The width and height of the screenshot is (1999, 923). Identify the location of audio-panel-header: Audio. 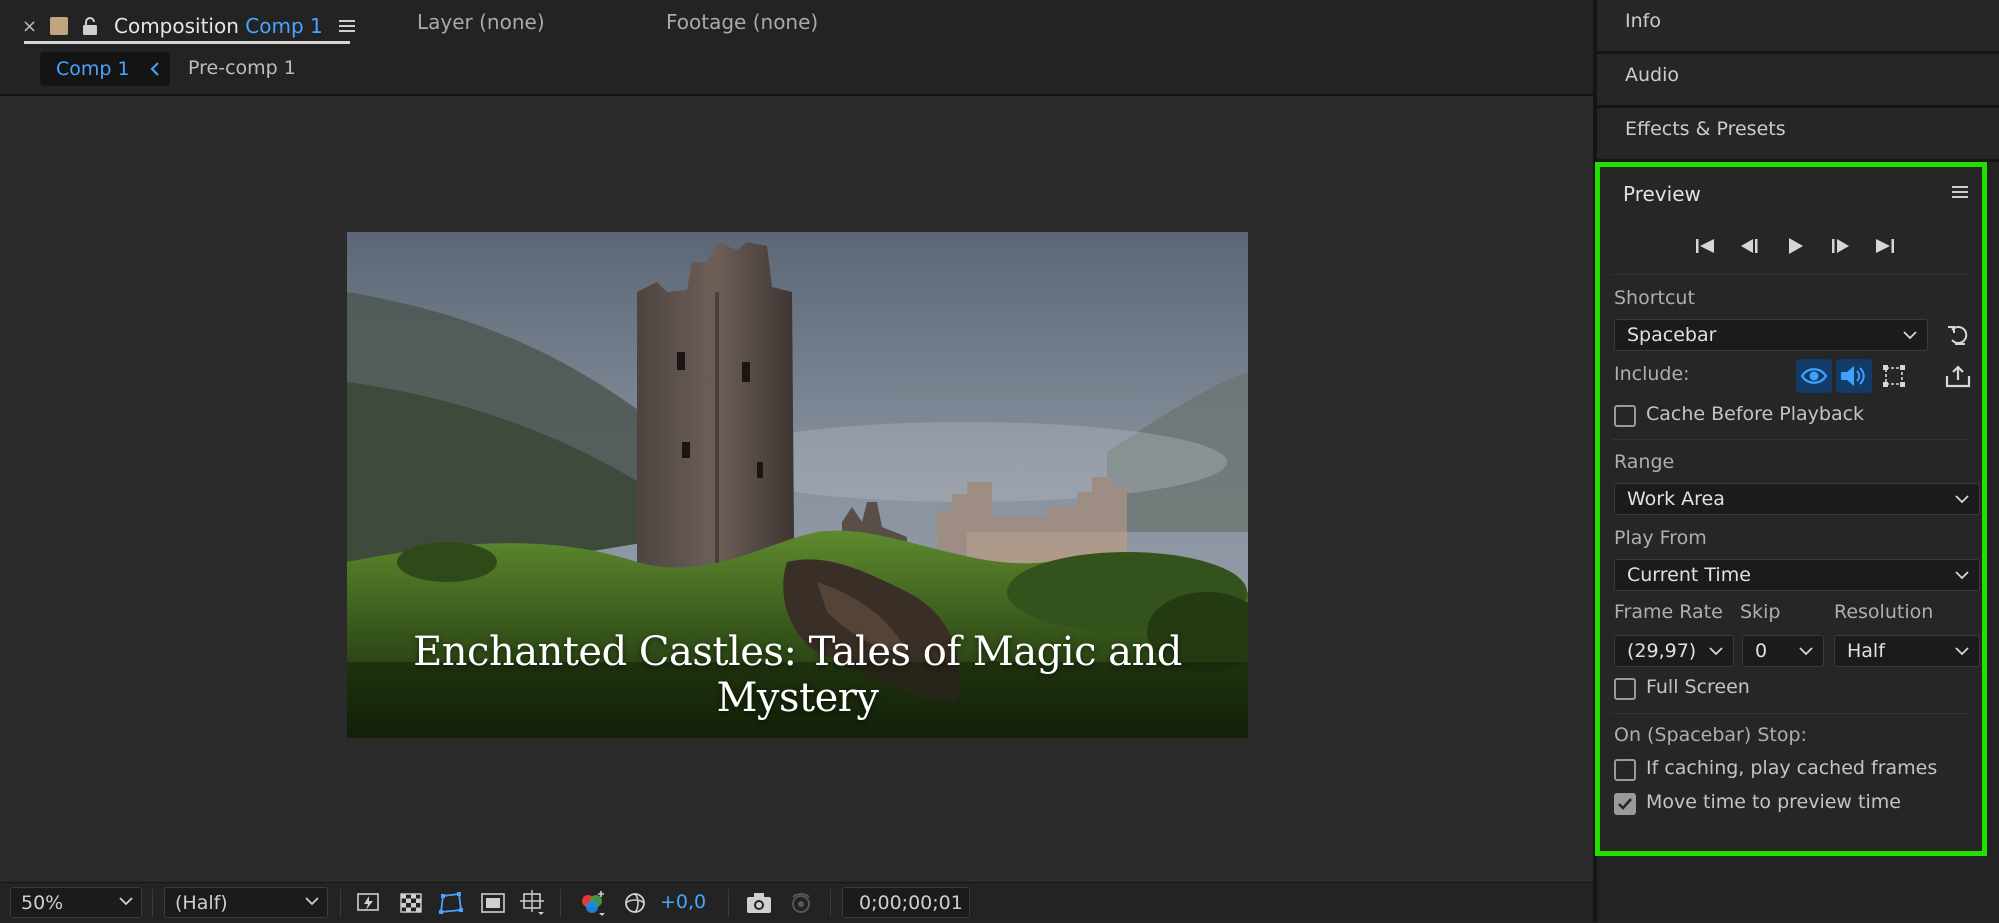
(1798, 81).